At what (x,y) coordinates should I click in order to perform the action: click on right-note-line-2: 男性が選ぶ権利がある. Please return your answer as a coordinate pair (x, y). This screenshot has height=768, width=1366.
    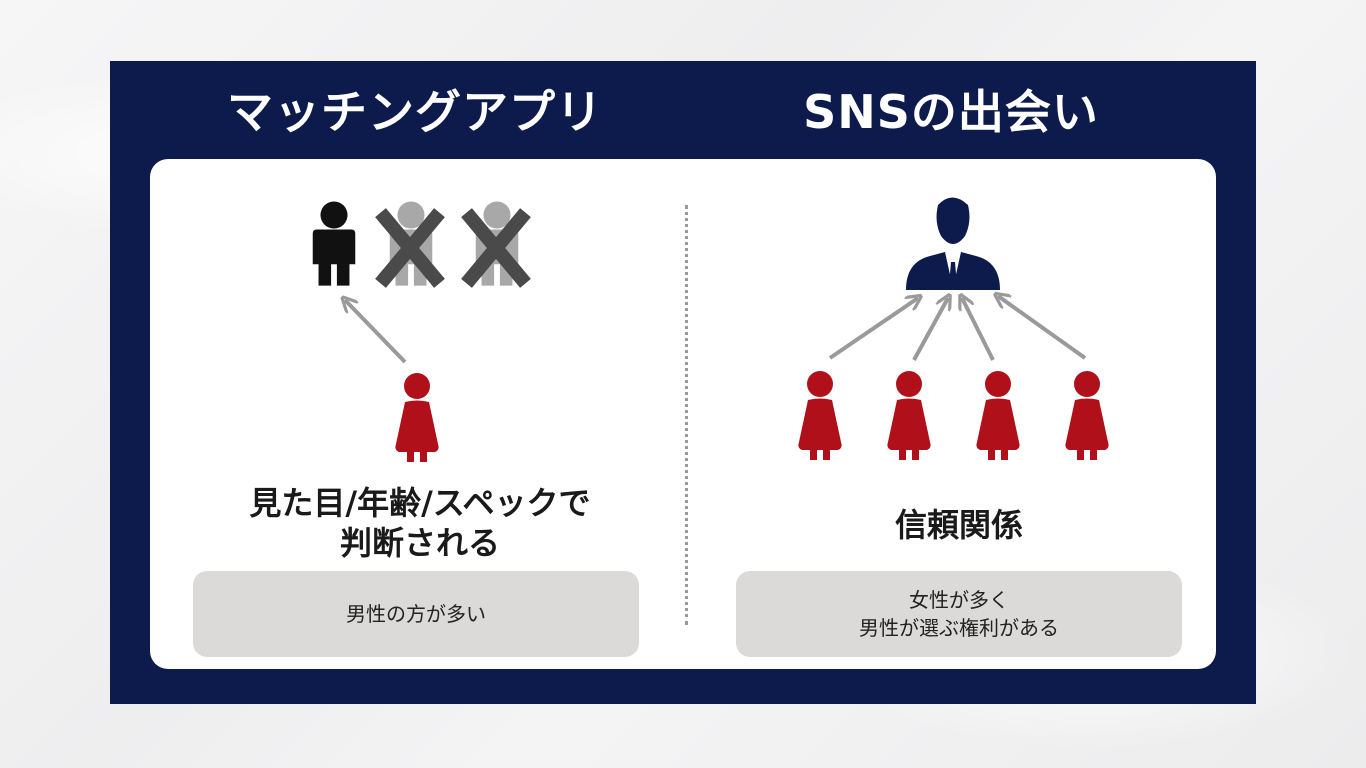
    Looking at the image, I should click on (959, 628).